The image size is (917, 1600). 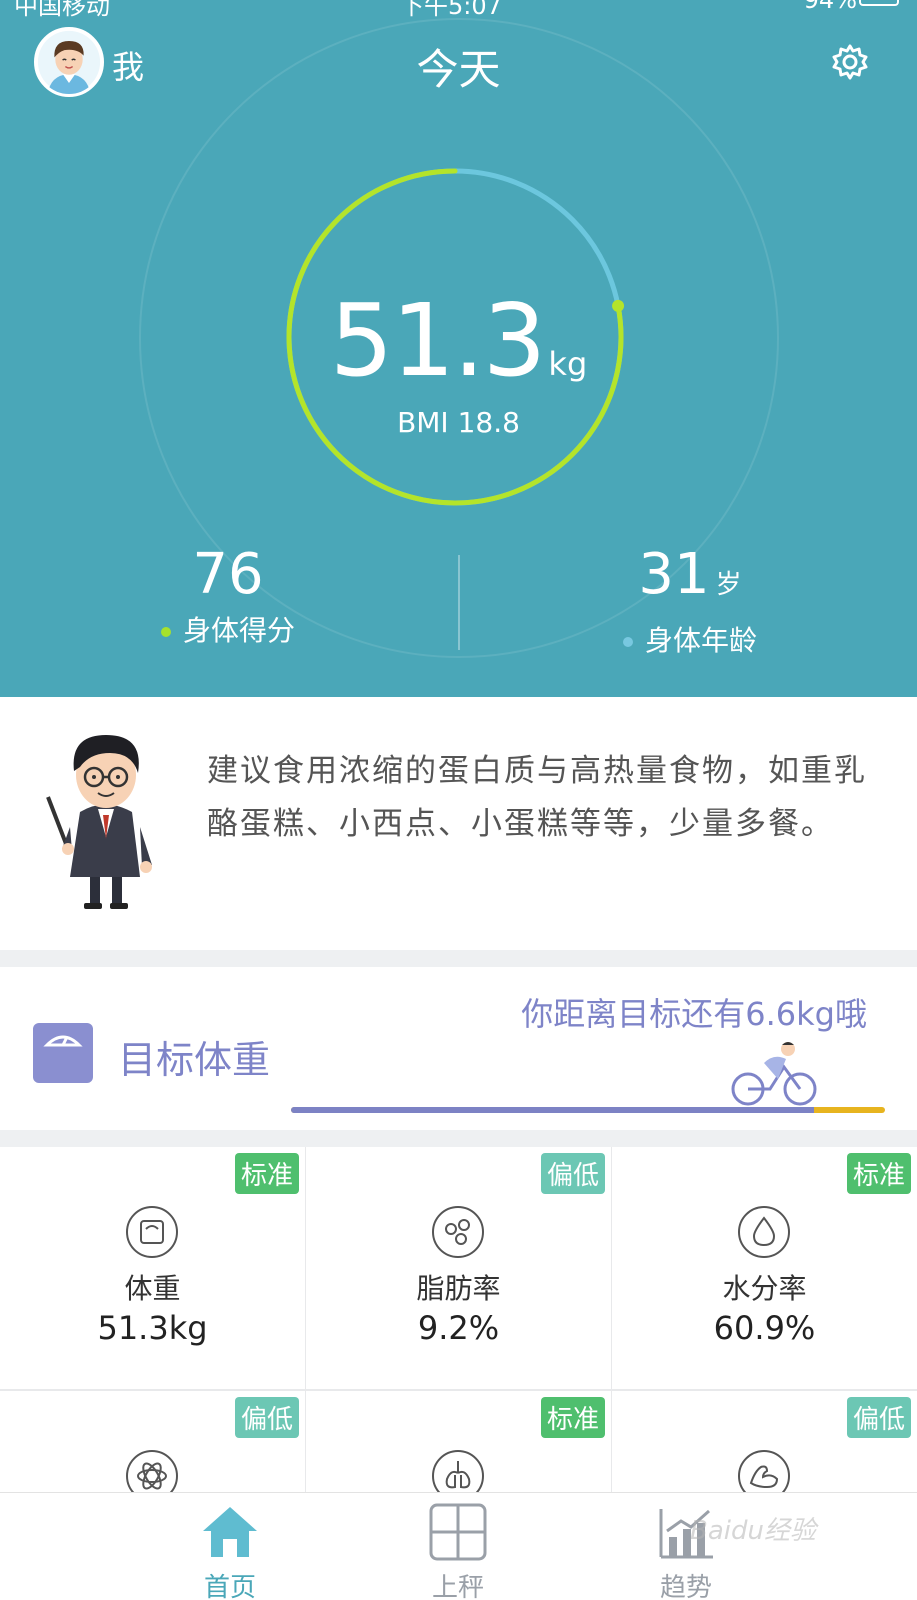 What do you see at coordinates (230, 1532) in the screenshot?
I see `home-icon` at bounding box center [230, 1532].